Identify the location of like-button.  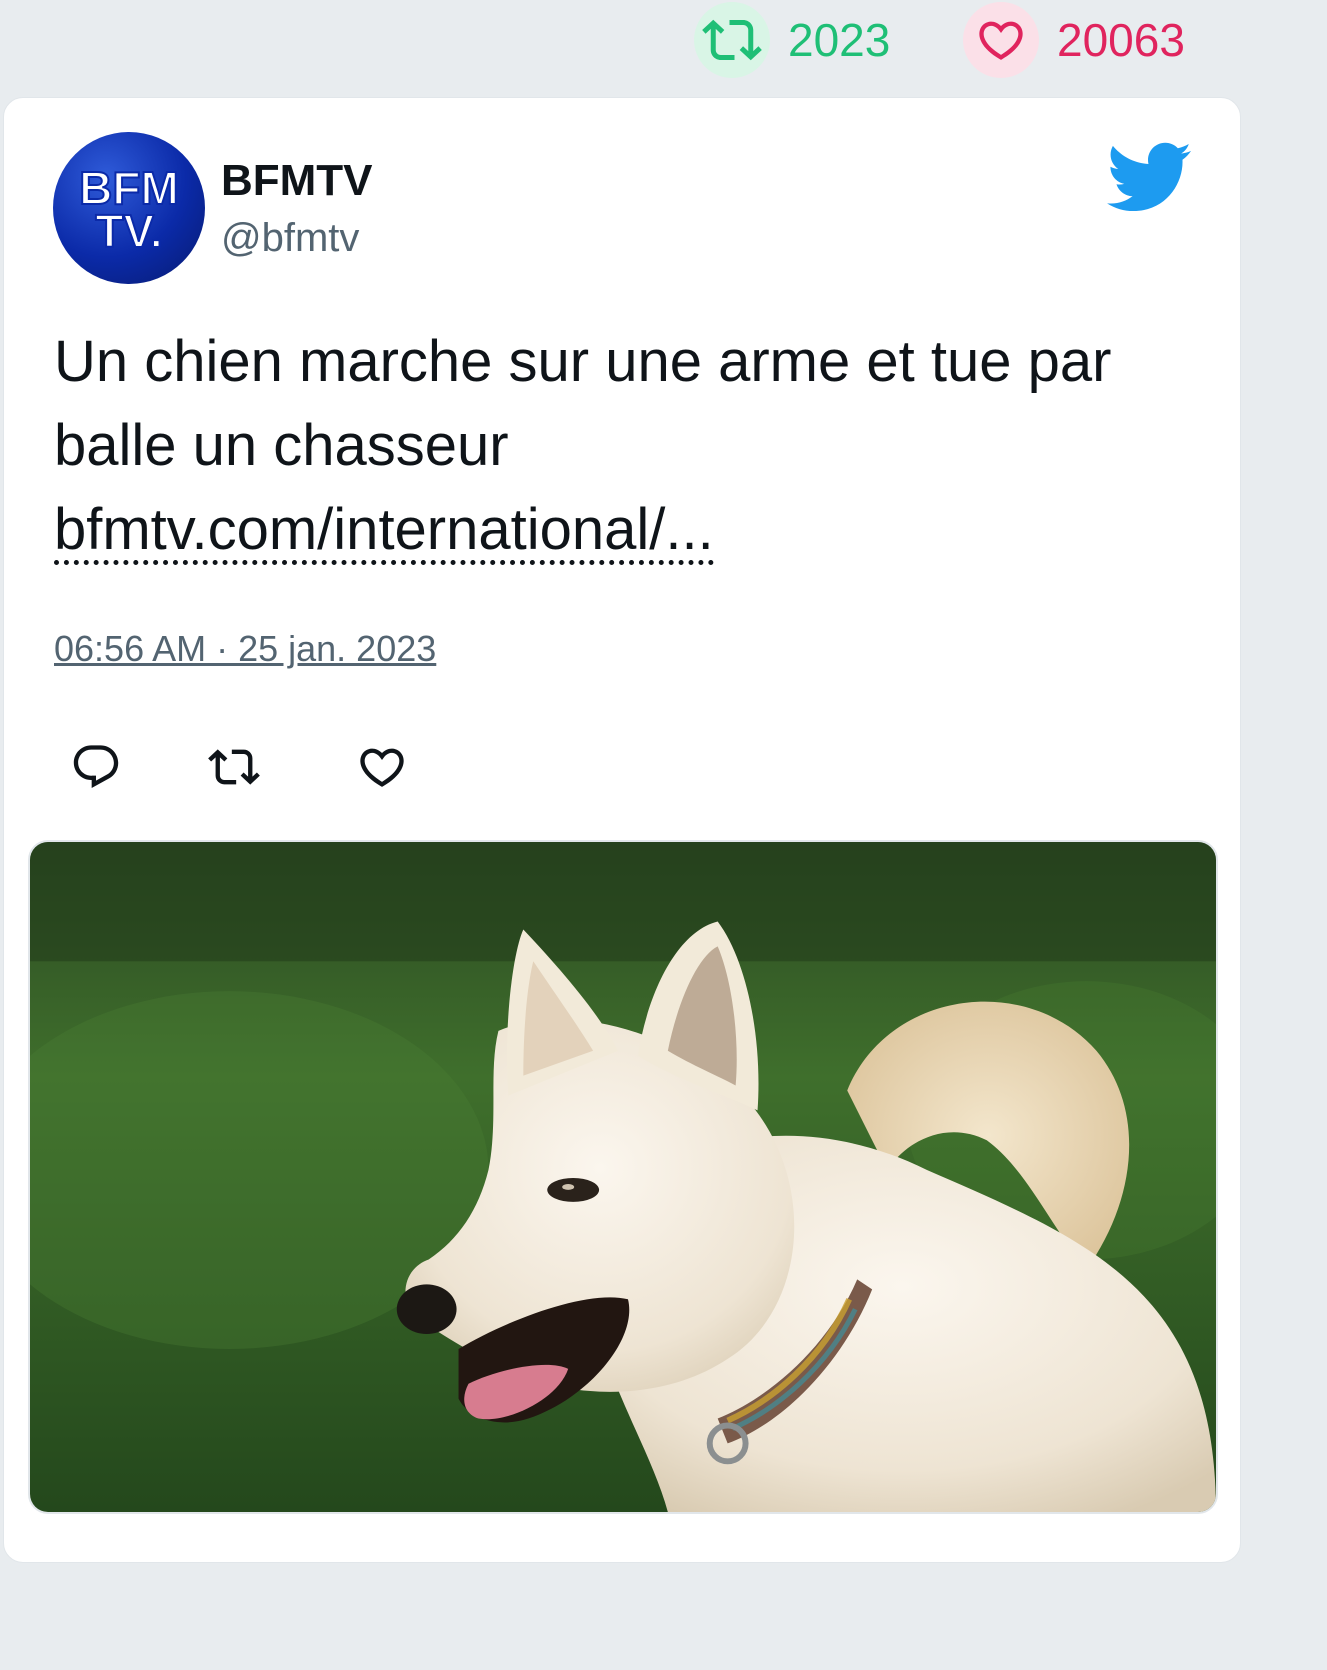
(382, 767).